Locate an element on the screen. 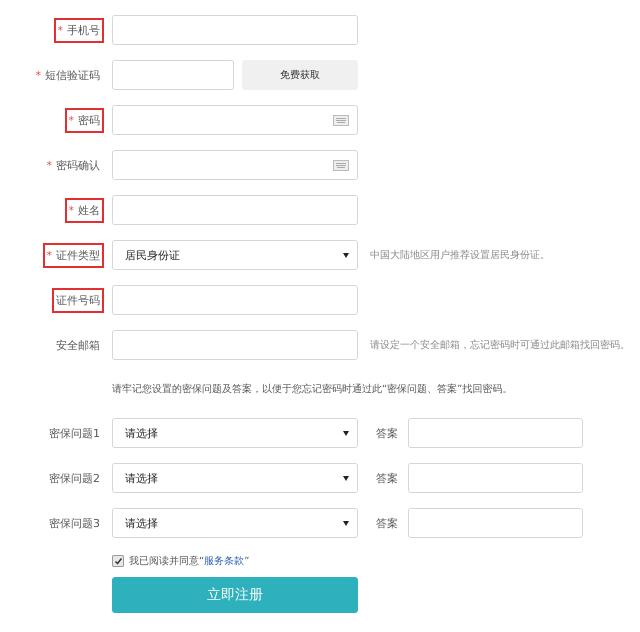 This screenshot has height=632, width=640. field-label: * 短信验证码 is located at coordinates (67, 76).